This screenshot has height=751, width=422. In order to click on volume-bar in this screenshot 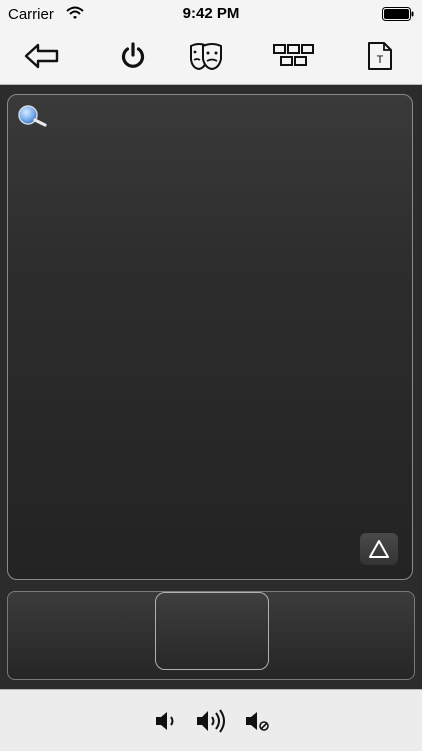, I will do `click(211, 720)`.